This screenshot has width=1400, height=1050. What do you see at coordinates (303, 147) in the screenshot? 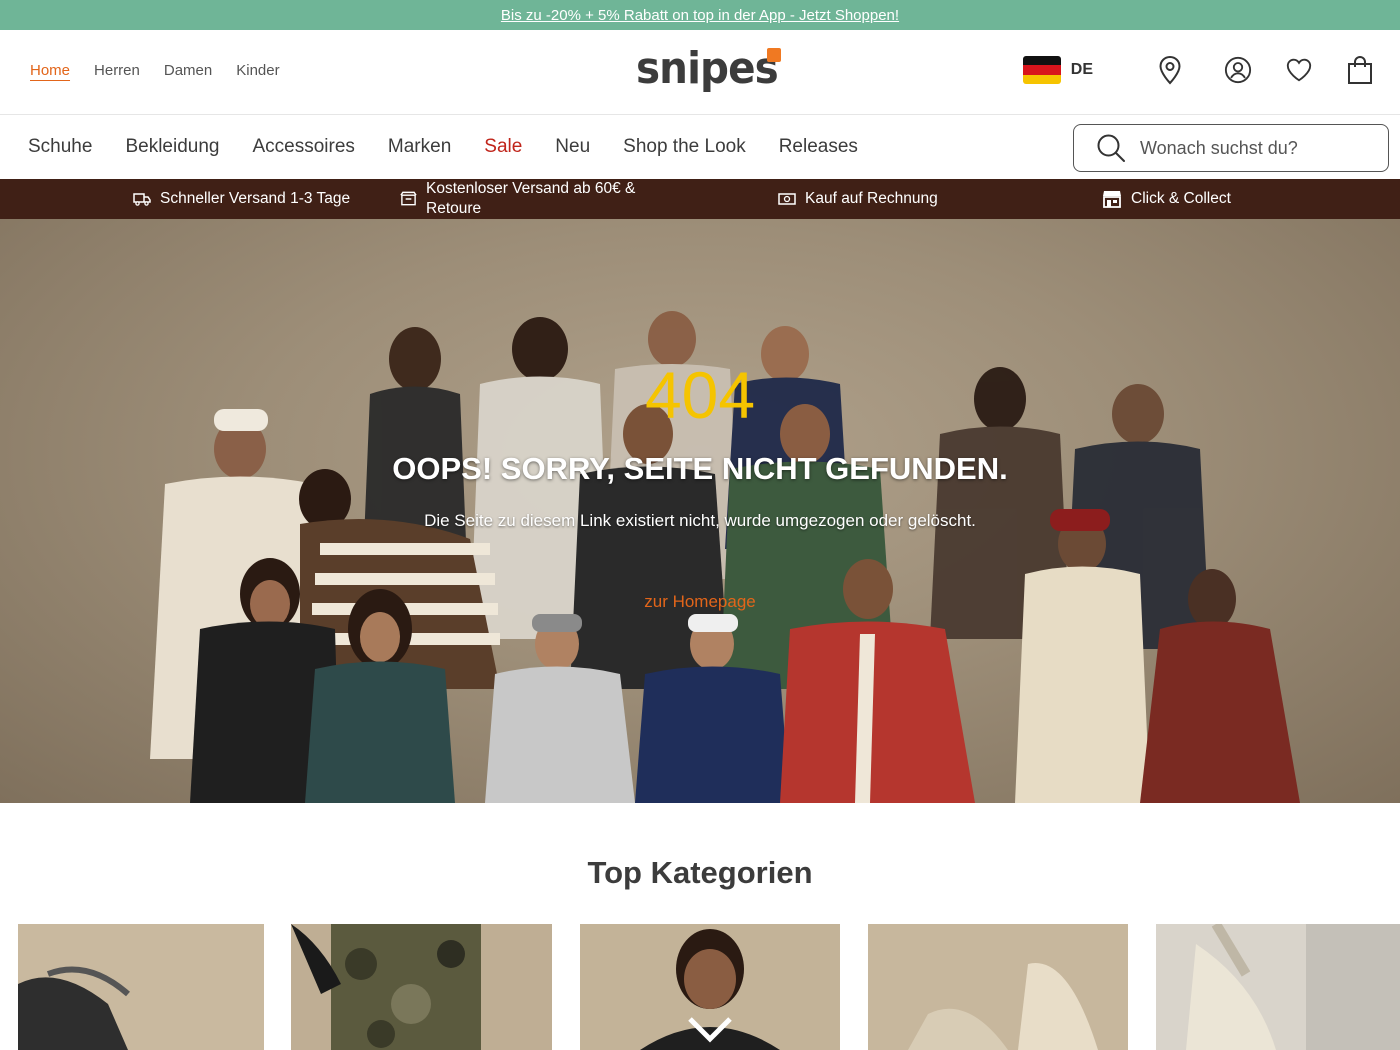
I see `nav-accessoires: Accessoires` at bounding box center [303, 147].